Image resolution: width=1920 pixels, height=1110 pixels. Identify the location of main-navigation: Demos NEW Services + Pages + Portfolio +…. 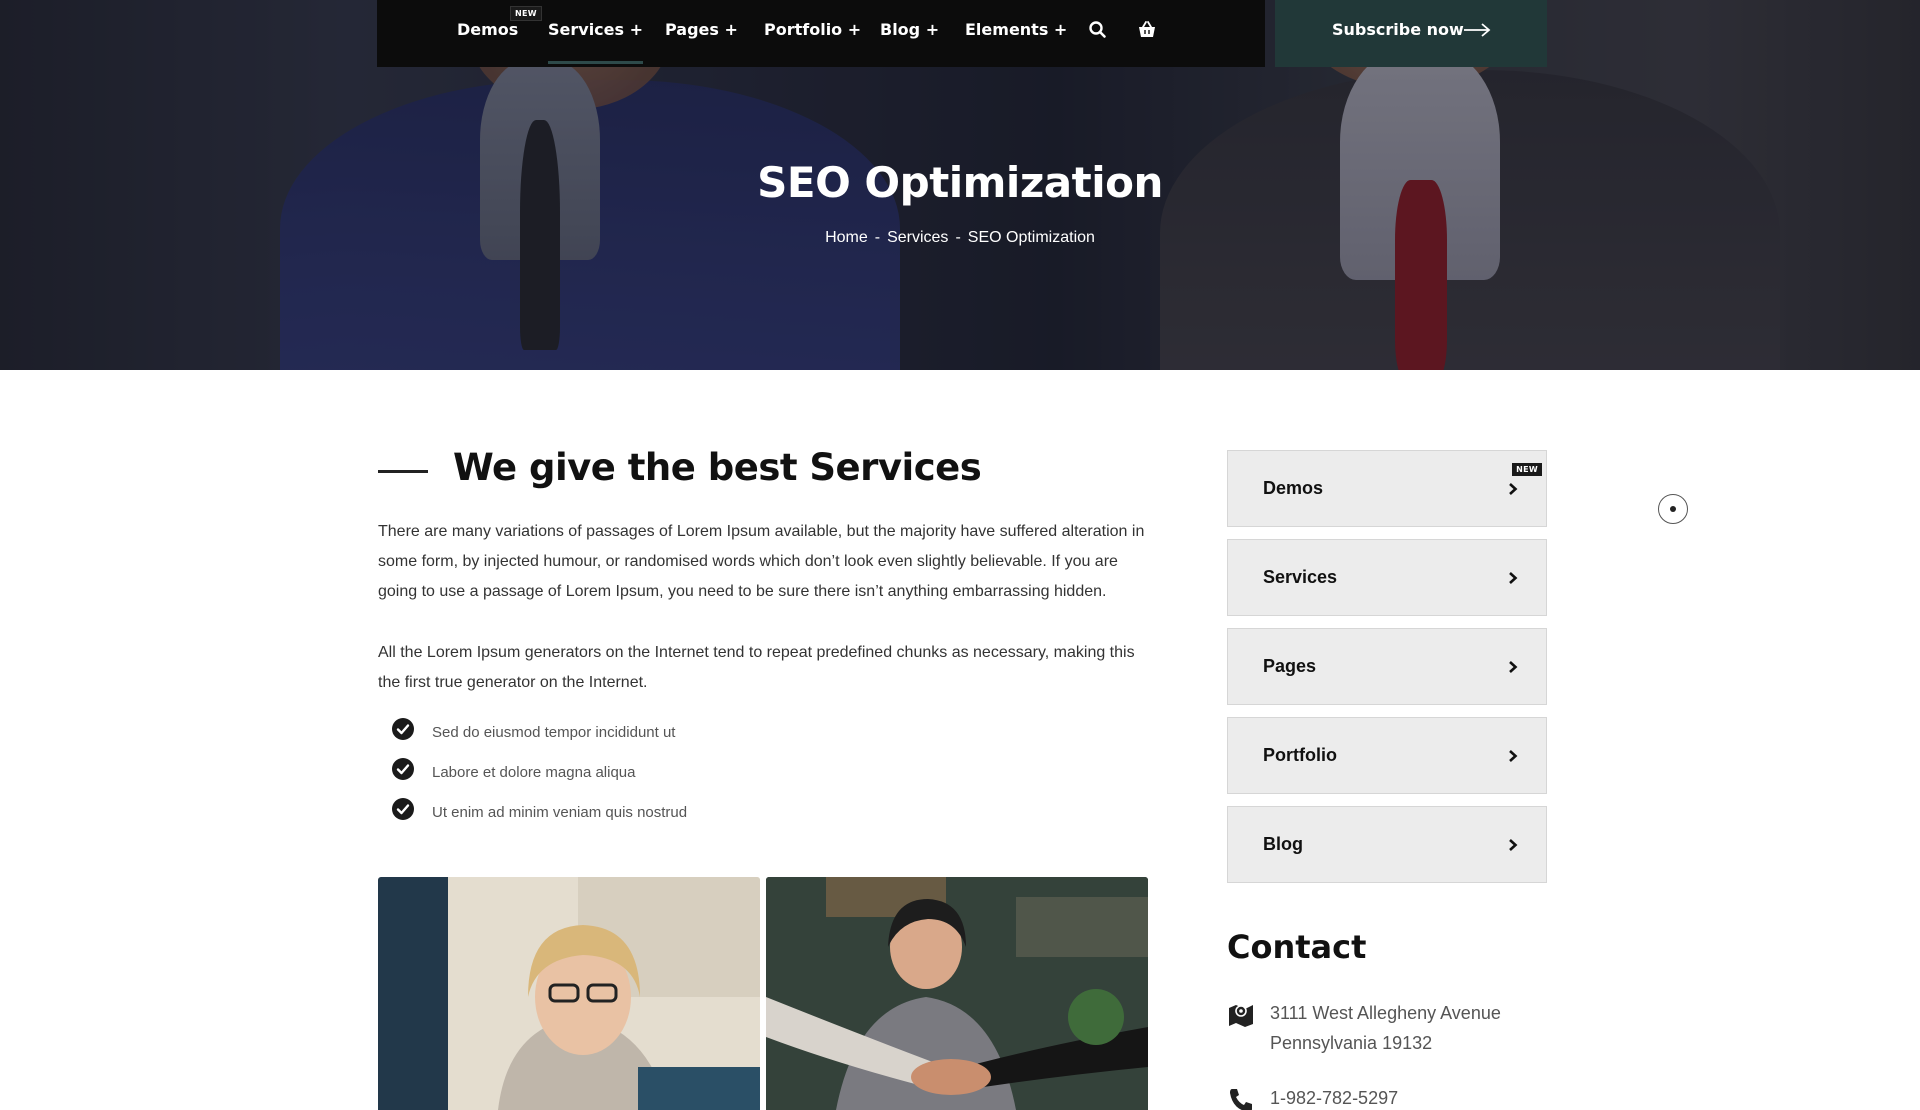
(821, 33).